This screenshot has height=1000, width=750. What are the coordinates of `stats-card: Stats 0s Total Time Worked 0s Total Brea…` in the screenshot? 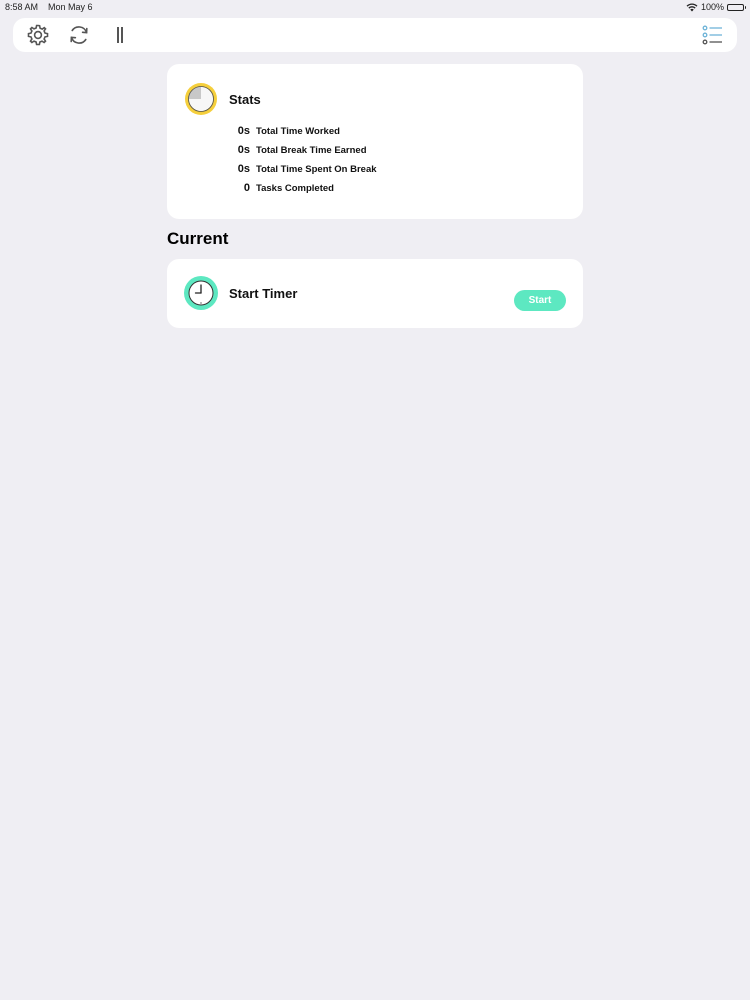 It's located at (375, 141).